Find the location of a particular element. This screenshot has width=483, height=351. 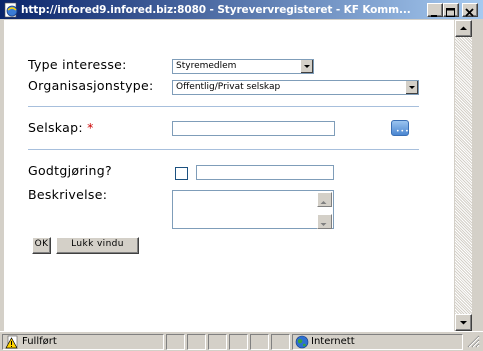

maximize-icon is located at coordinates (450, 12).